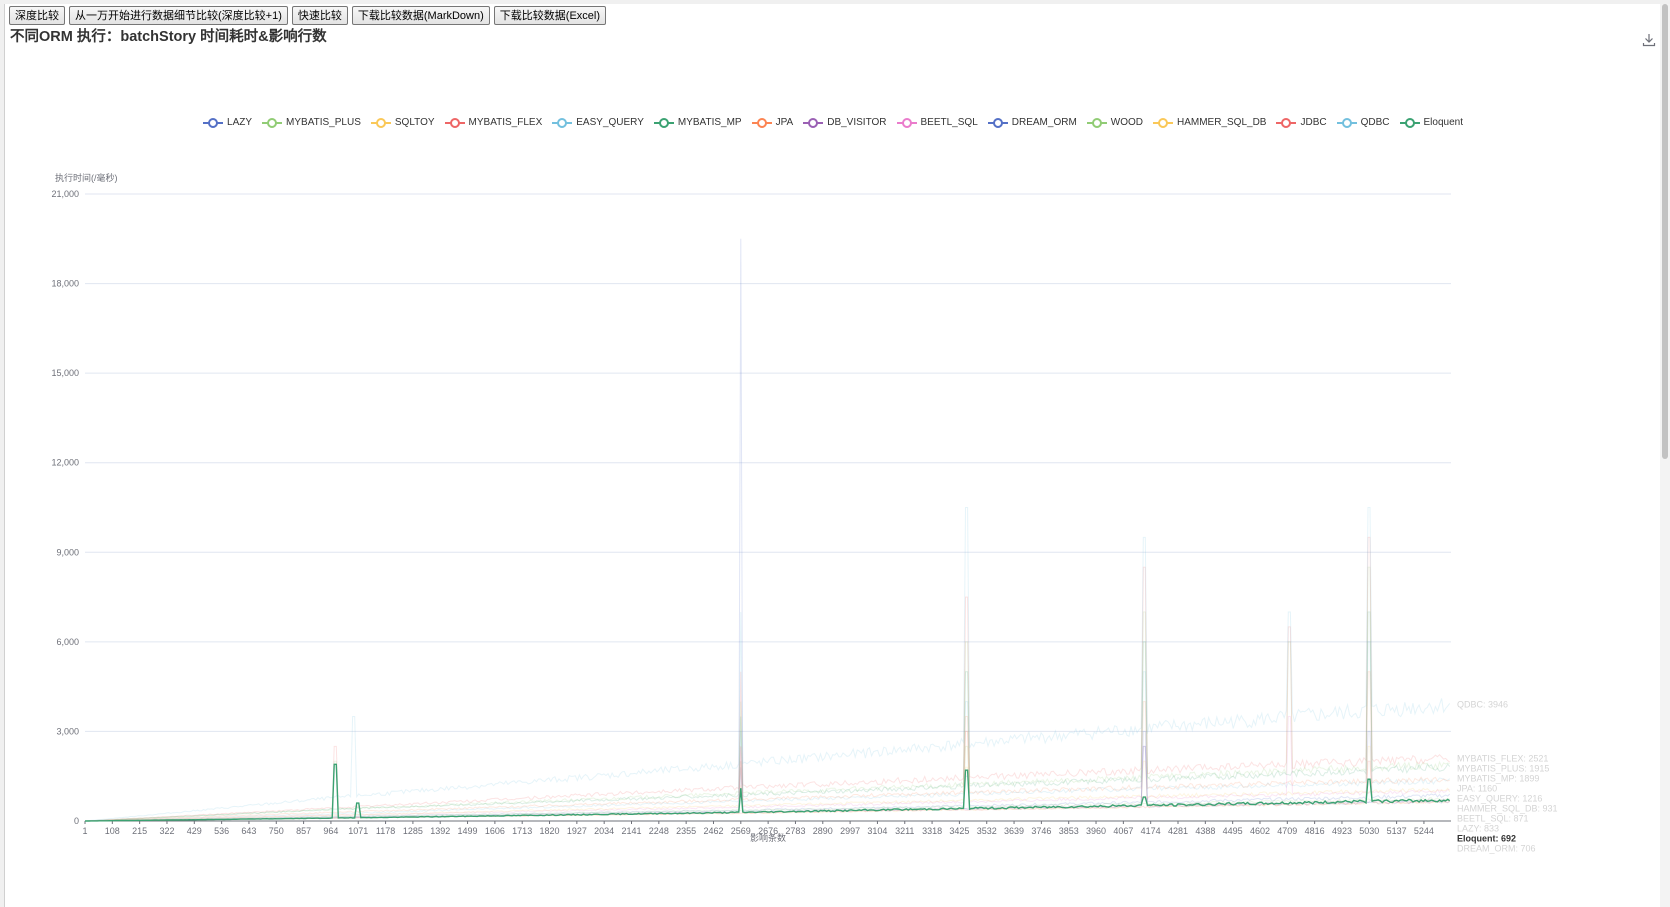  What do you see at coordinates (823, 831) in the screenshot?
I see `x-tick-label: 2890` at bounding box center [823, 831].